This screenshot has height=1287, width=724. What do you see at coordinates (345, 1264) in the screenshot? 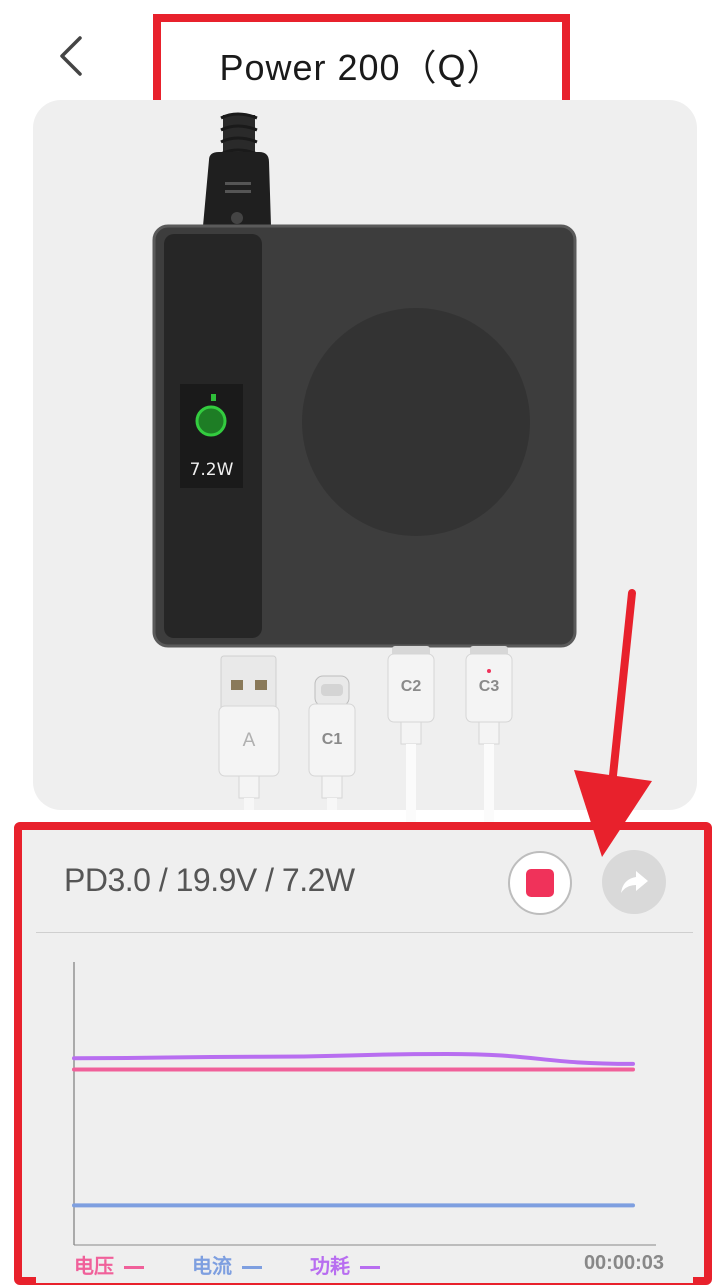
I see `legend-power: 功耗` at bounding box center [345, 1264].